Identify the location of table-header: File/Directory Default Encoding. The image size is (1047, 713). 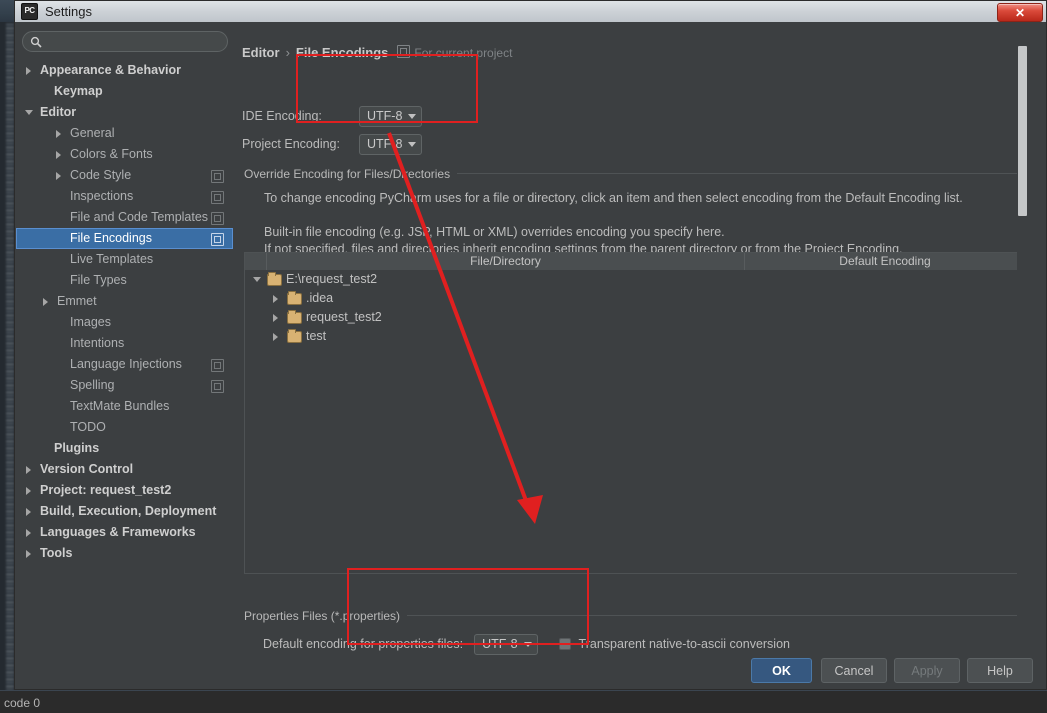
(635, 261).